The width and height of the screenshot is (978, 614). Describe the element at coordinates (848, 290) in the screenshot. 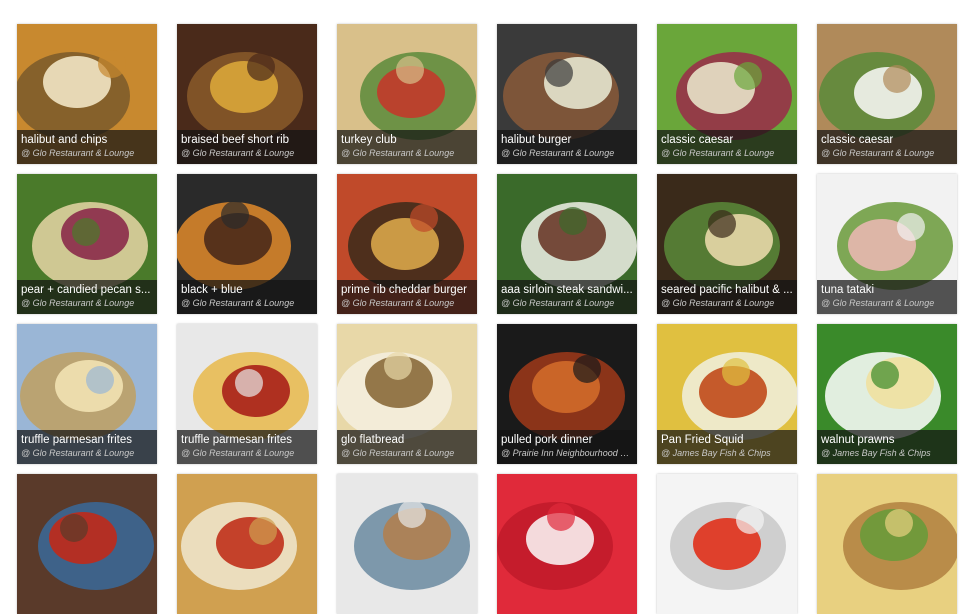

I see `dish-title: tuna tataki` at that location.